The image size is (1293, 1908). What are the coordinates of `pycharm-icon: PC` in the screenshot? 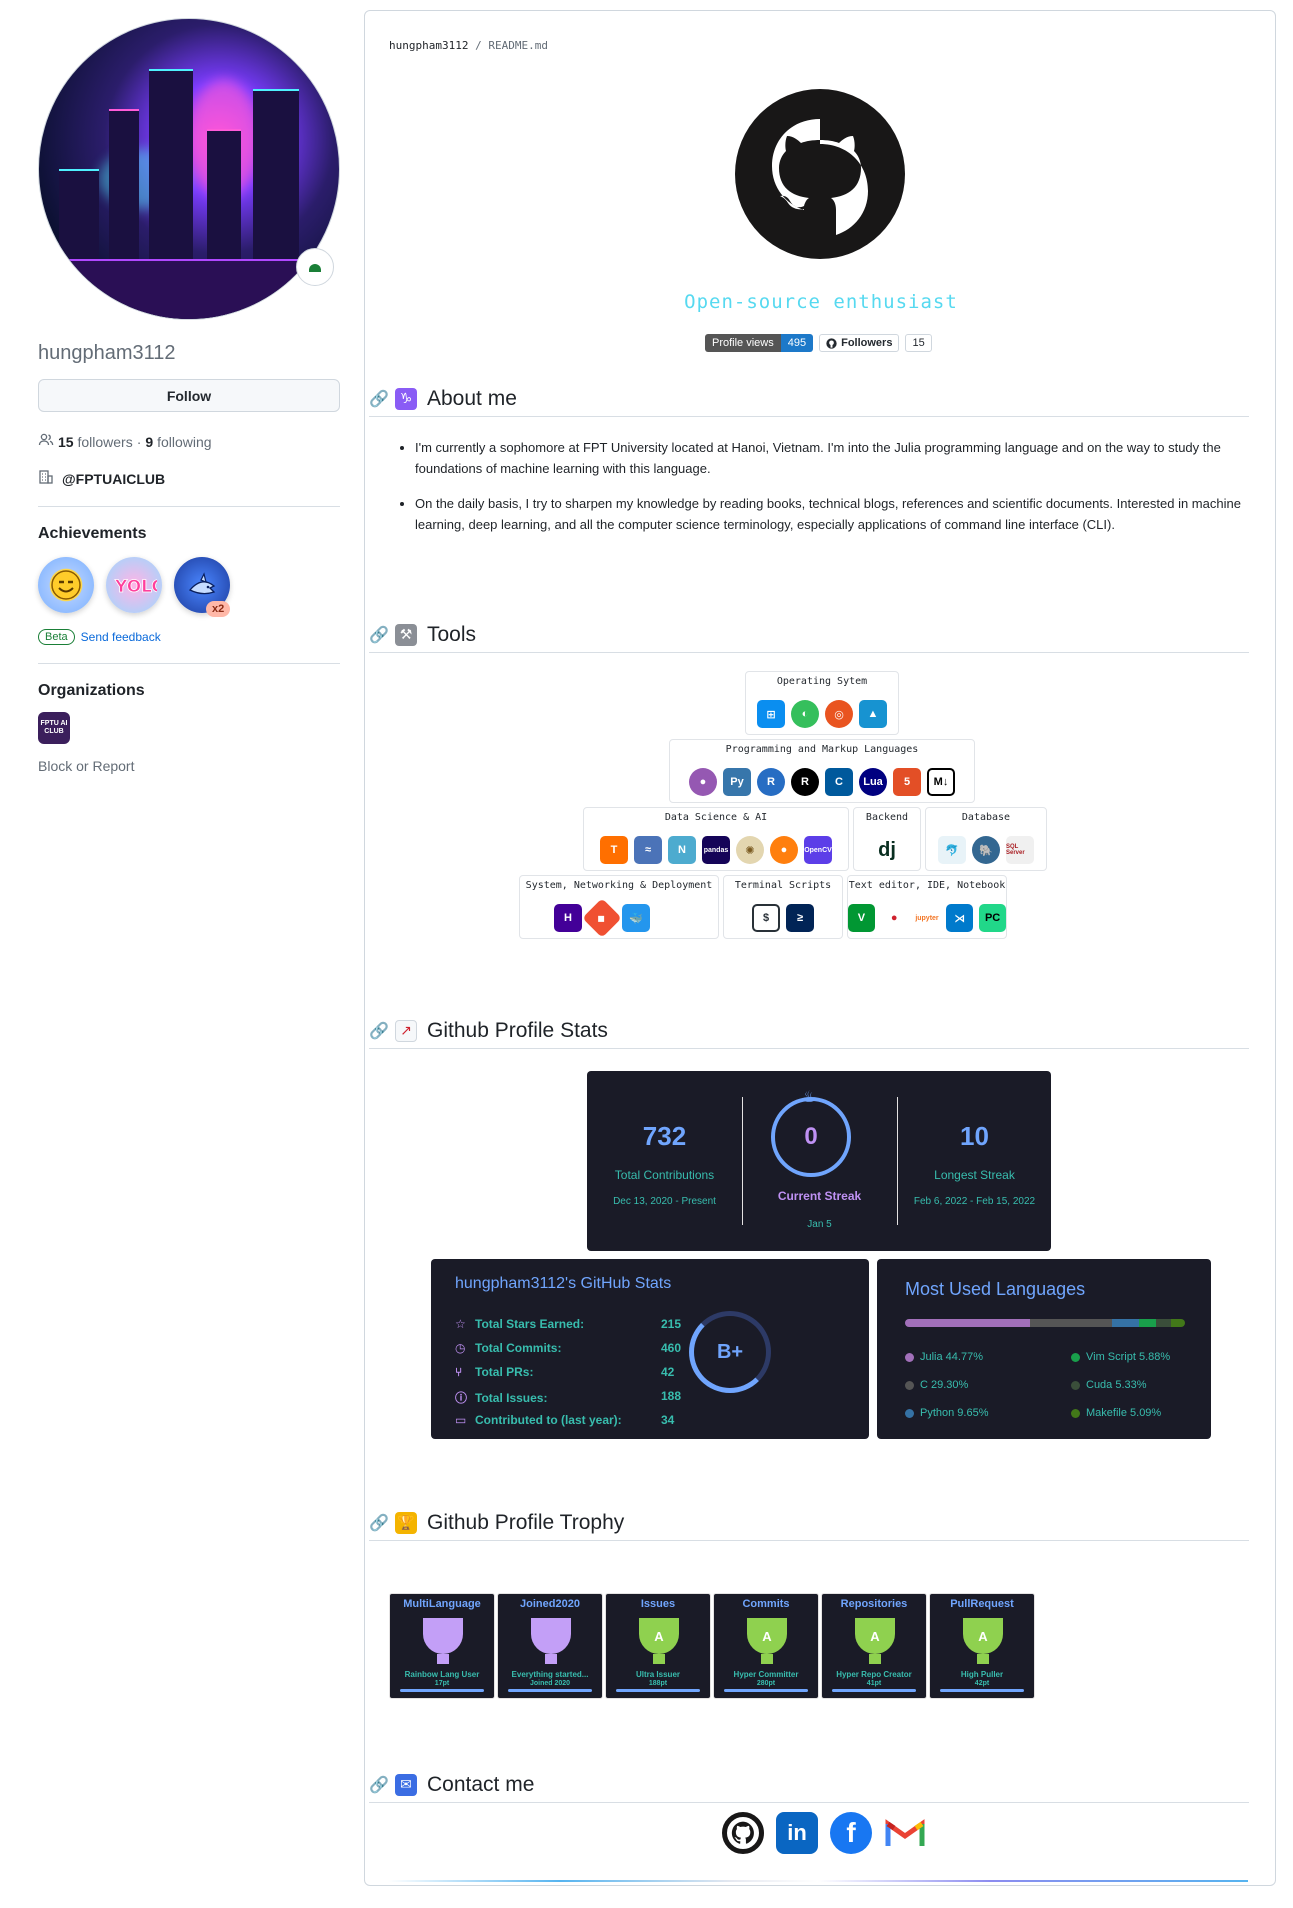 It's located at (992, 918).